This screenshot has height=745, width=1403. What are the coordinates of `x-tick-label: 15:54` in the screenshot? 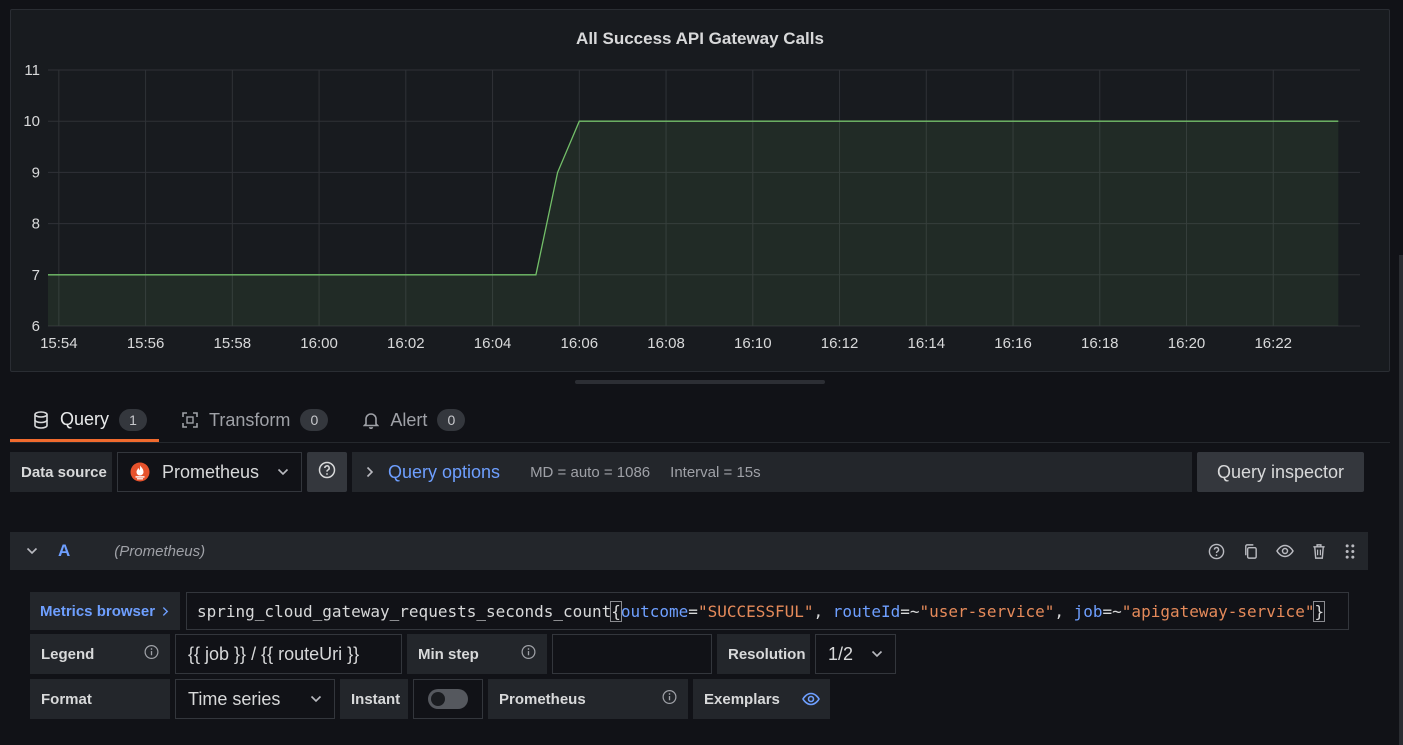 It's located at (59, 343).